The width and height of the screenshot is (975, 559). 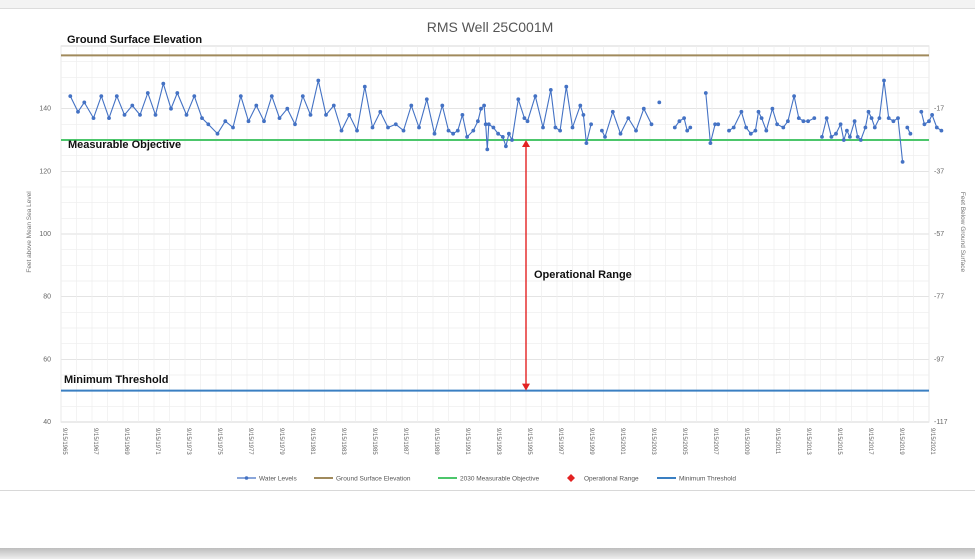 What do you see at coordinates (278, 478) in the screenshot?
I see `legend-label-water: Water Levels` at bounding box center [278, 478].